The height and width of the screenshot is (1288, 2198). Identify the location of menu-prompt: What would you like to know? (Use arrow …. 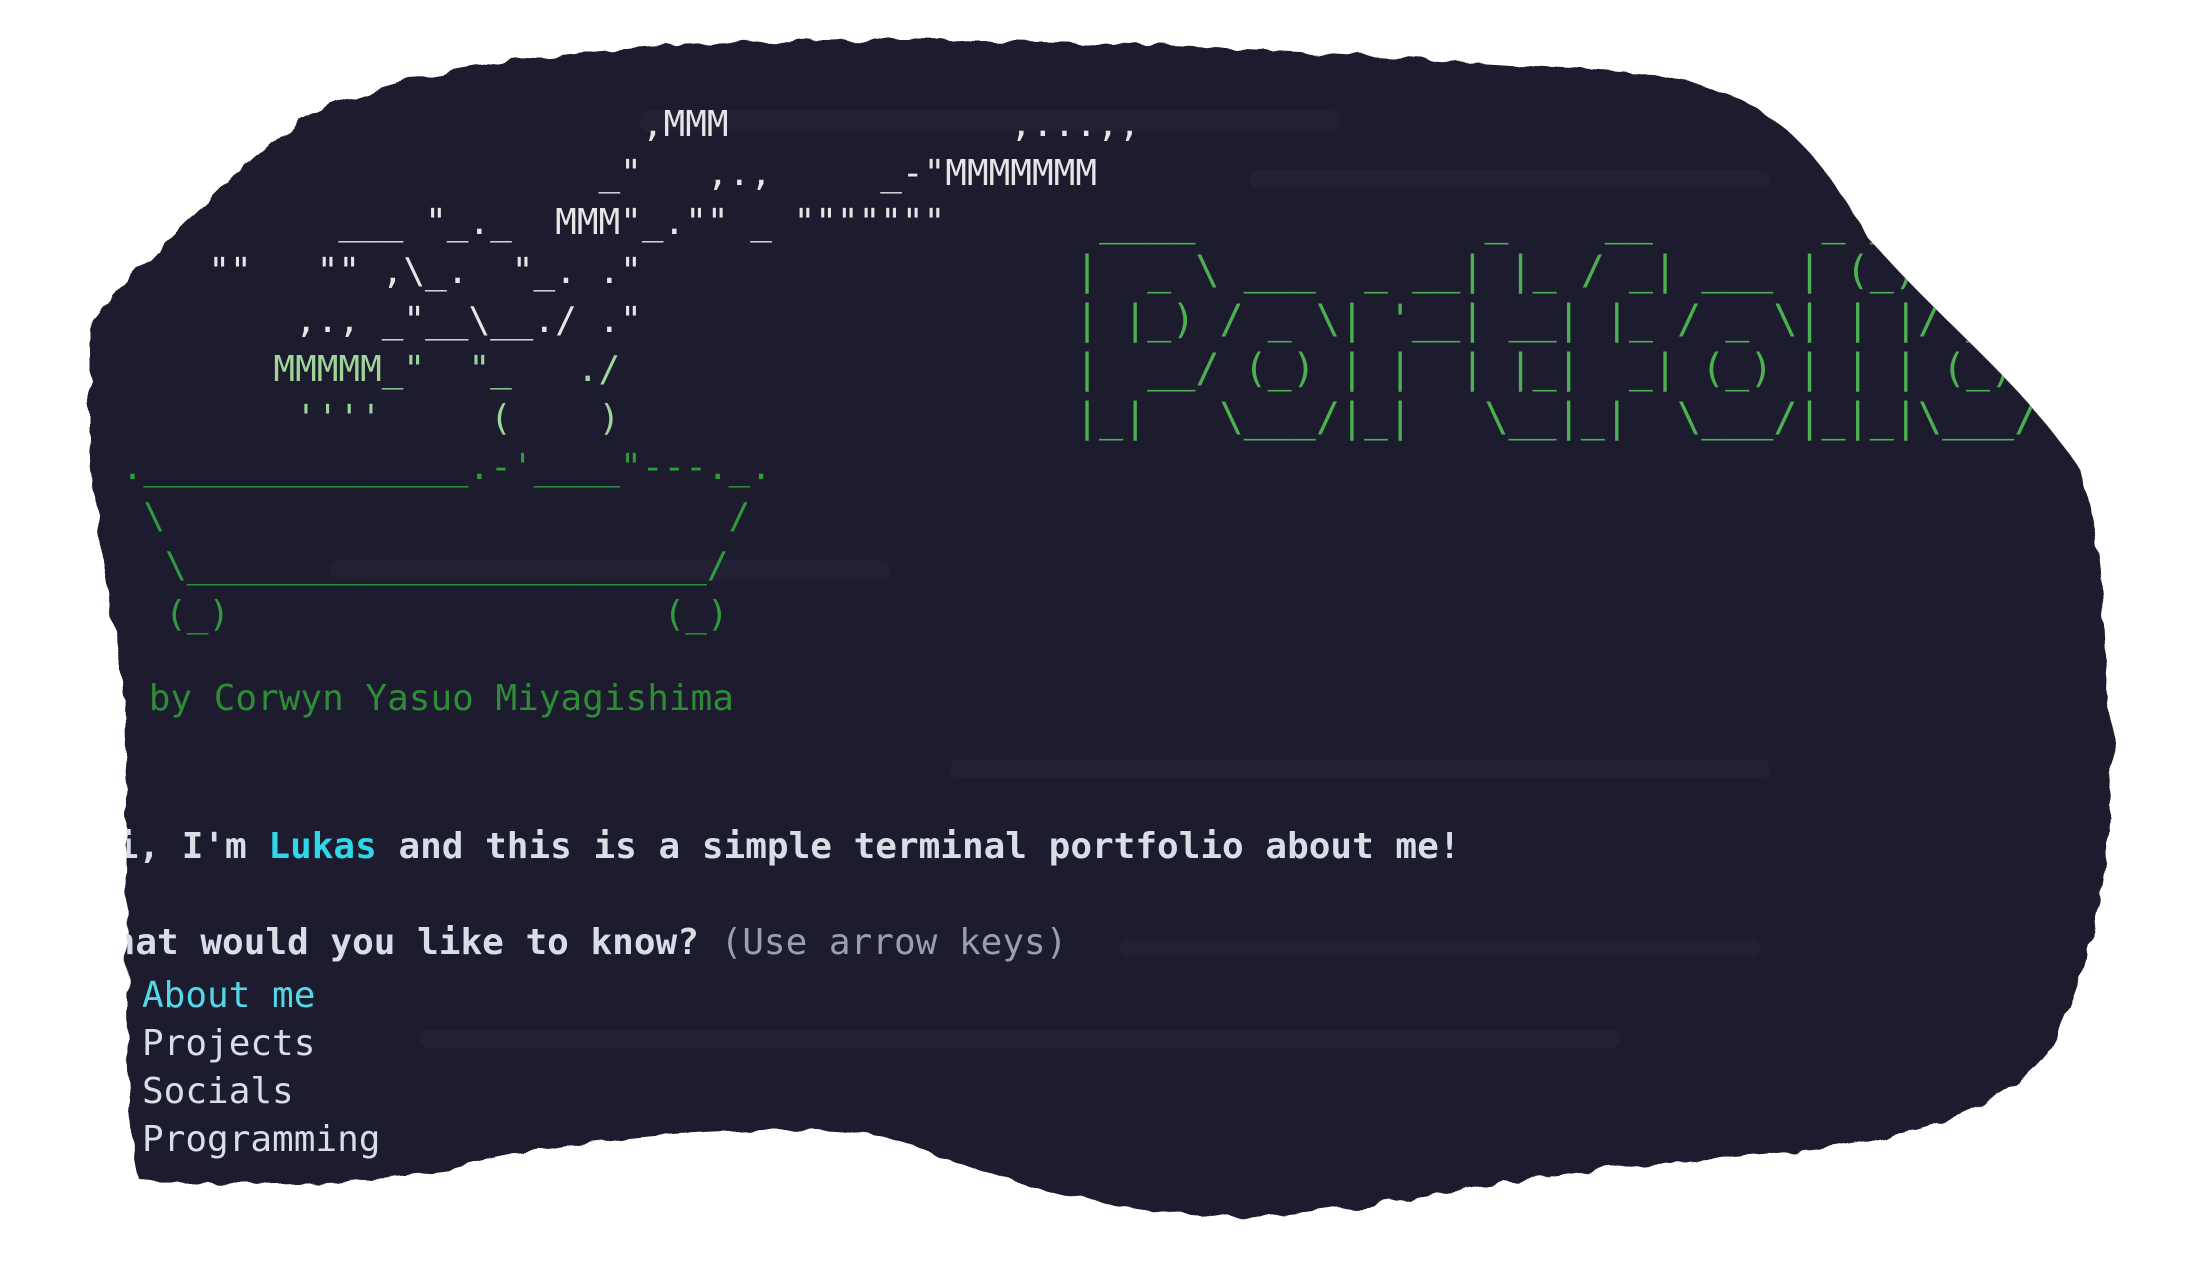
(579, 942).